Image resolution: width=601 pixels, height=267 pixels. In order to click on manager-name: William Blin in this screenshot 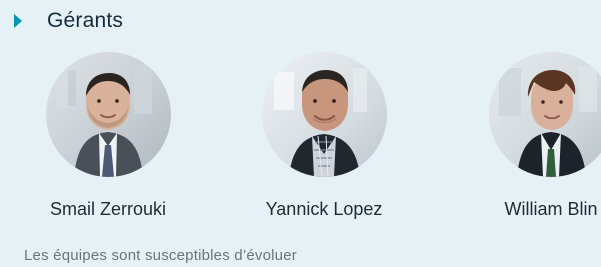, I will do `click(551, 209)`.